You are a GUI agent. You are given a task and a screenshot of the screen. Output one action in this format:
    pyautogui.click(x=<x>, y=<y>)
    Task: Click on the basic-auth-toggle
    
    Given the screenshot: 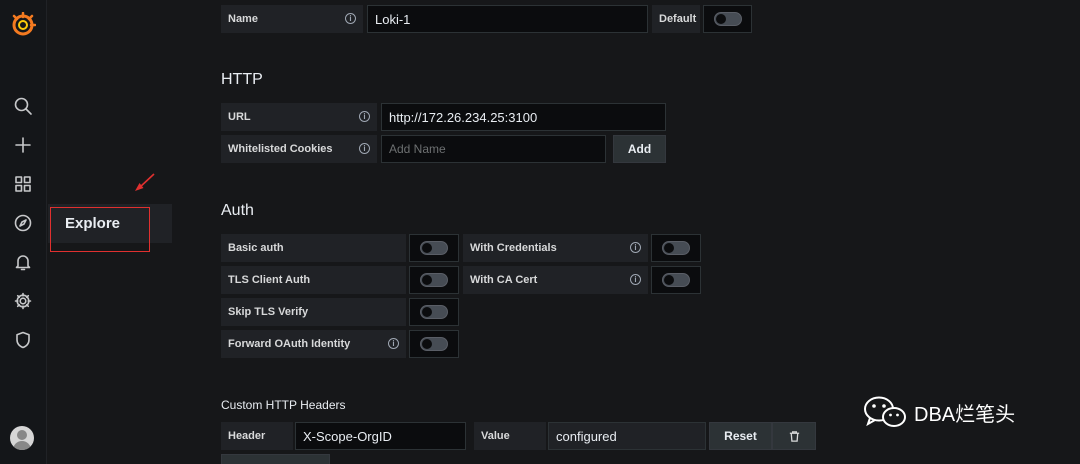 What is the action you would take?
    pyautogui.click(x=434, y=248)
    